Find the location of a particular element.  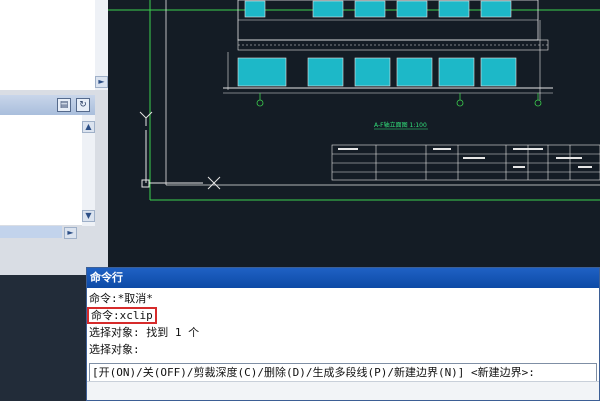

command-history: 命令:*取消* 命令:xclip 选择对象: 找到 1 个 选择对象: is located at coordinates (342, 324).